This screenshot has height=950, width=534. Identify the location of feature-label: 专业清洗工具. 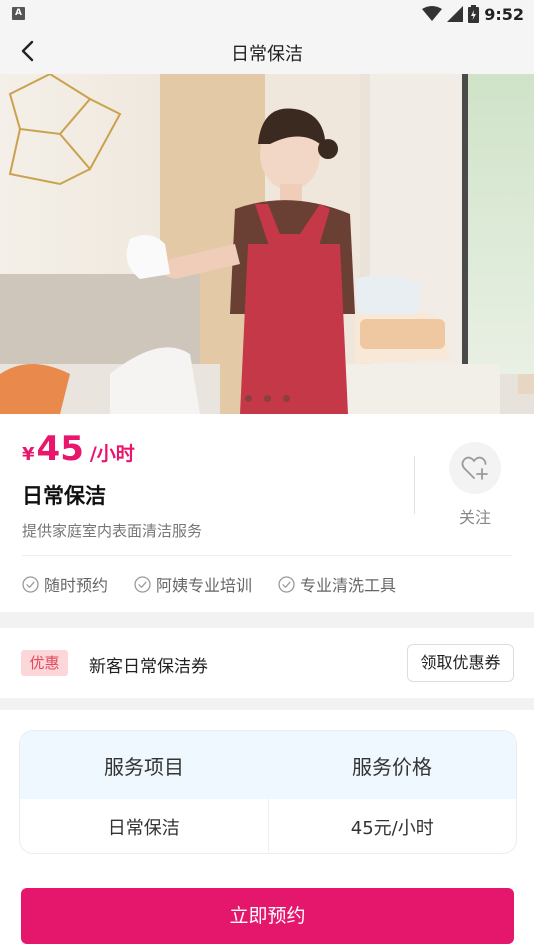
(348, 585).